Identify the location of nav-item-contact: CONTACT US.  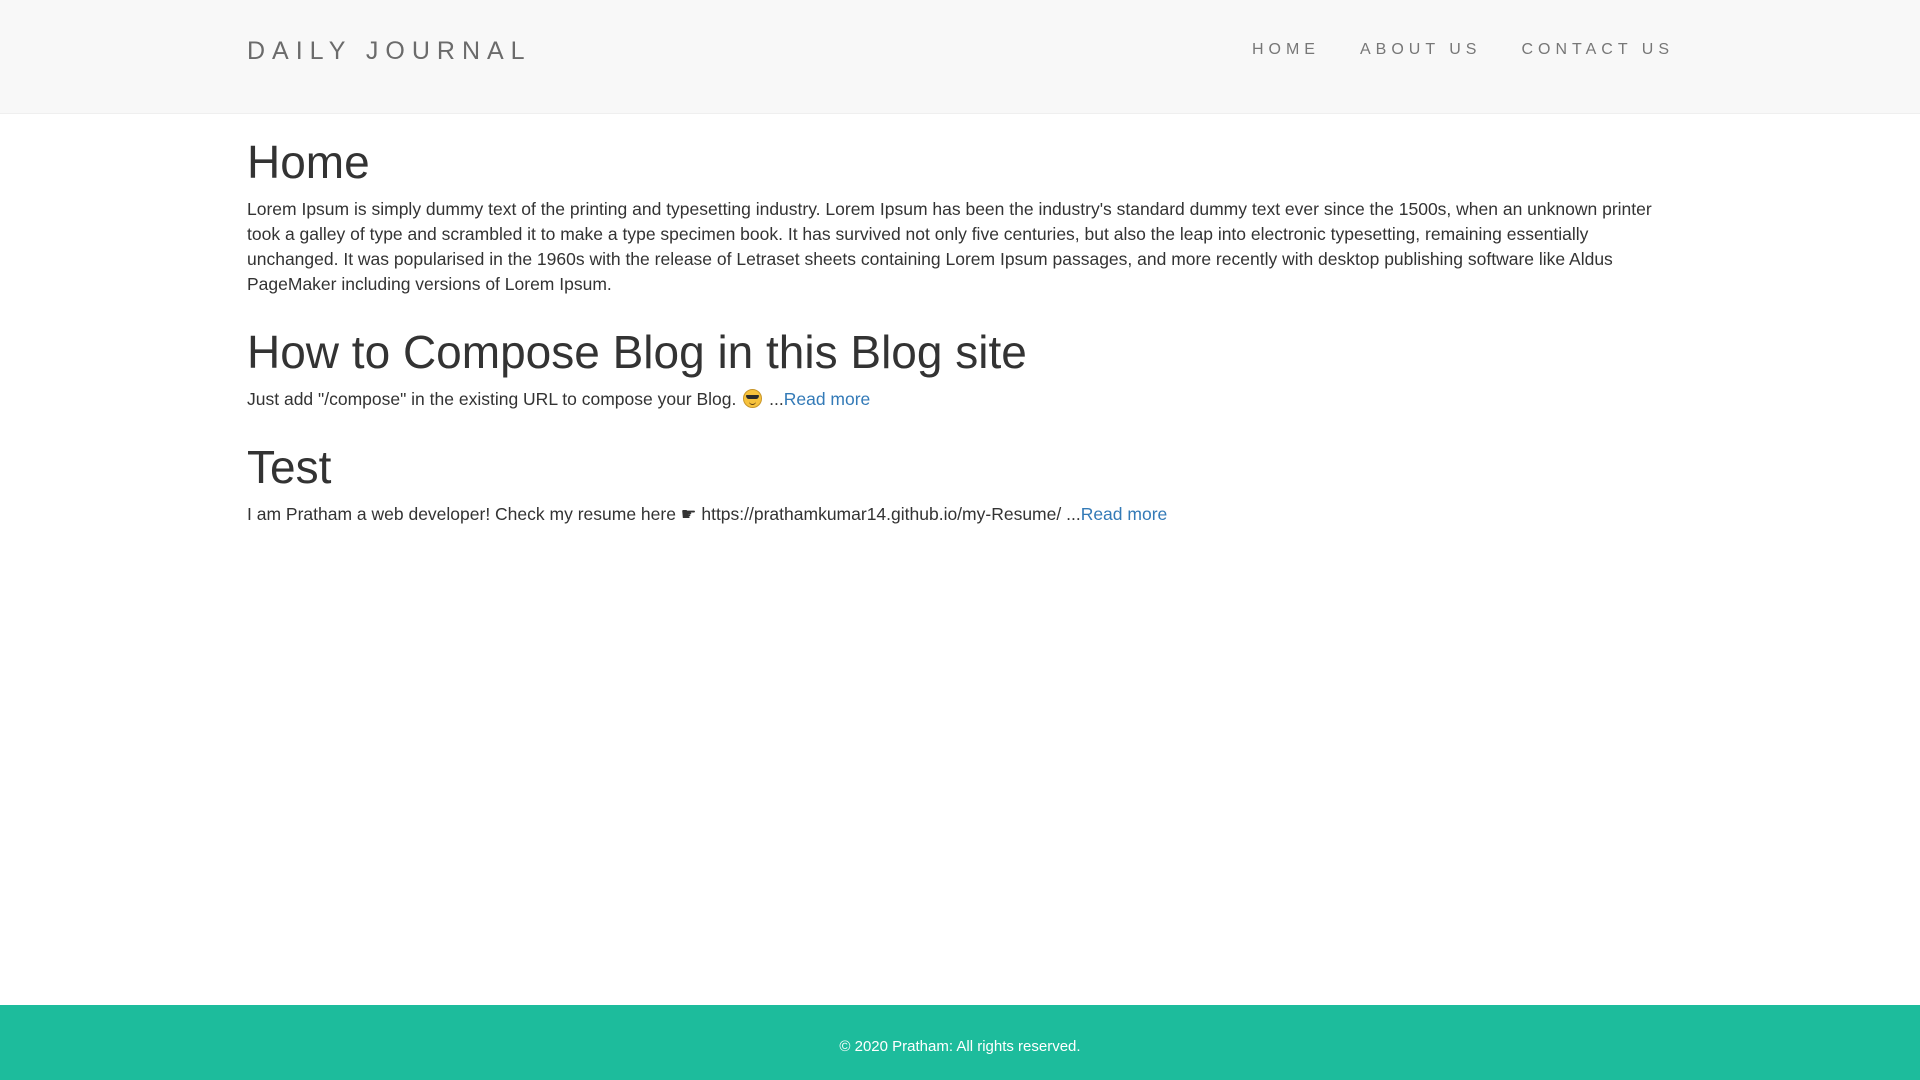
(1577, 50).